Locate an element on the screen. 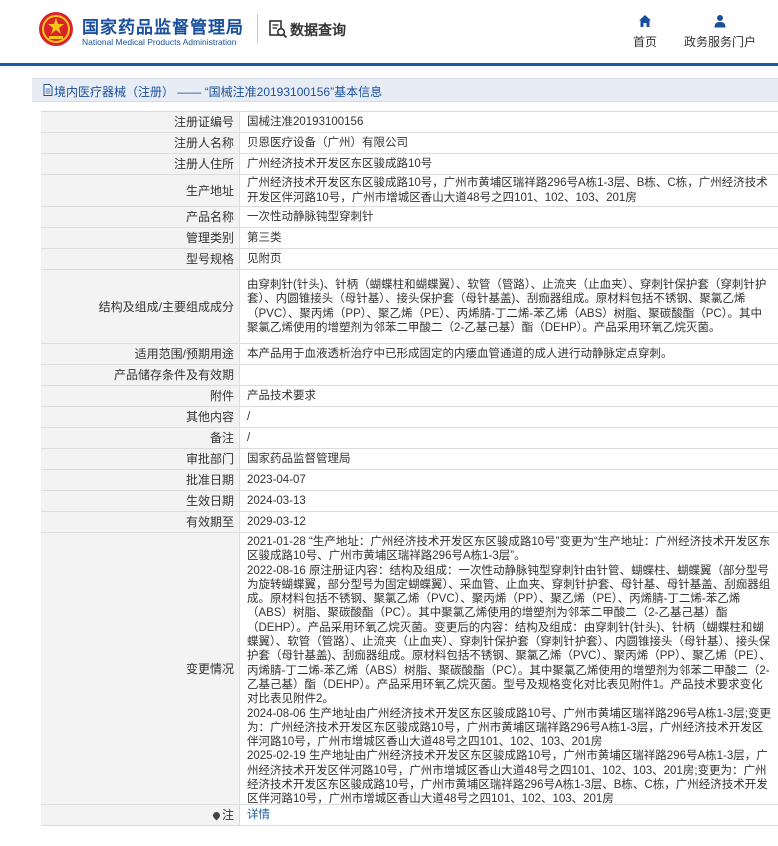  remarks: / is located at coordinates (249, 437).